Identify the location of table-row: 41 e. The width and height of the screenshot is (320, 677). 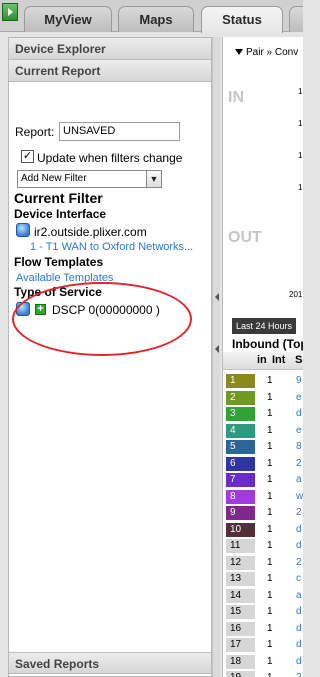
(263, 431).